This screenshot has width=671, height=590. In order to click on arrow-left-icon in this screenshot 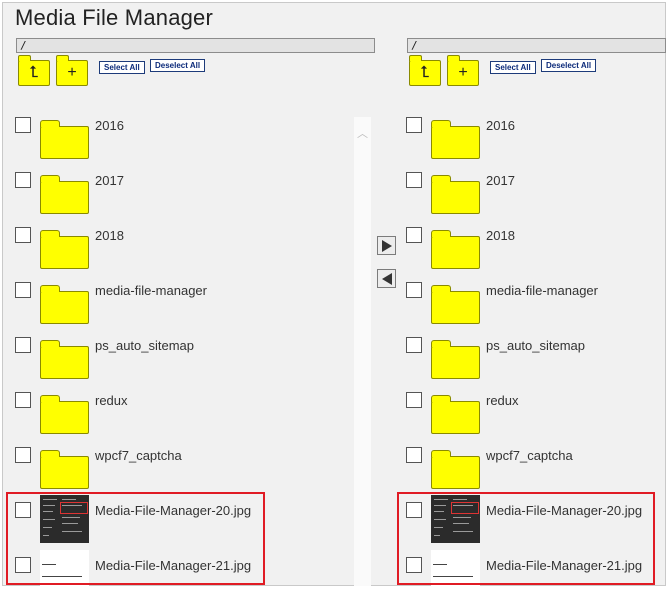, I will do `click(386, 278)`.